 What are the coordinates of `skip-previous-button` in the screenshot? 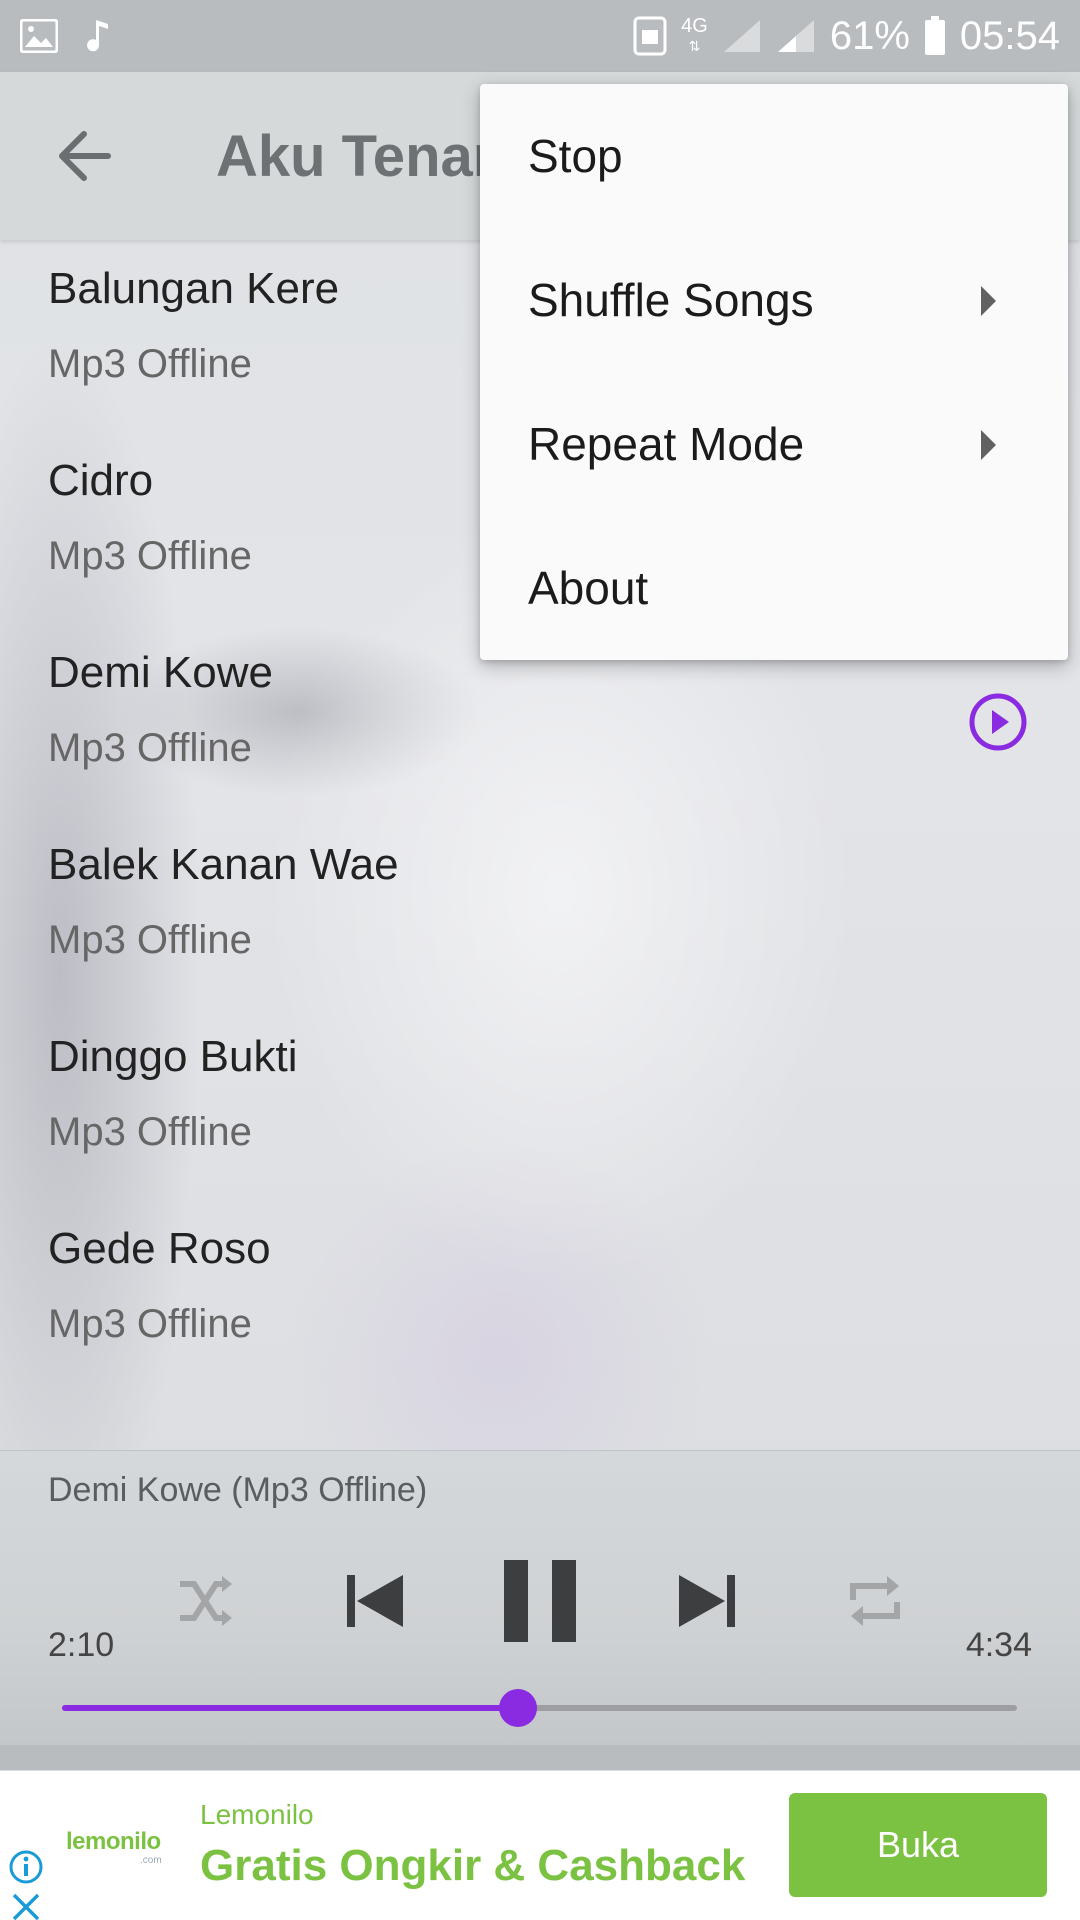 It's located at (375, 1601).